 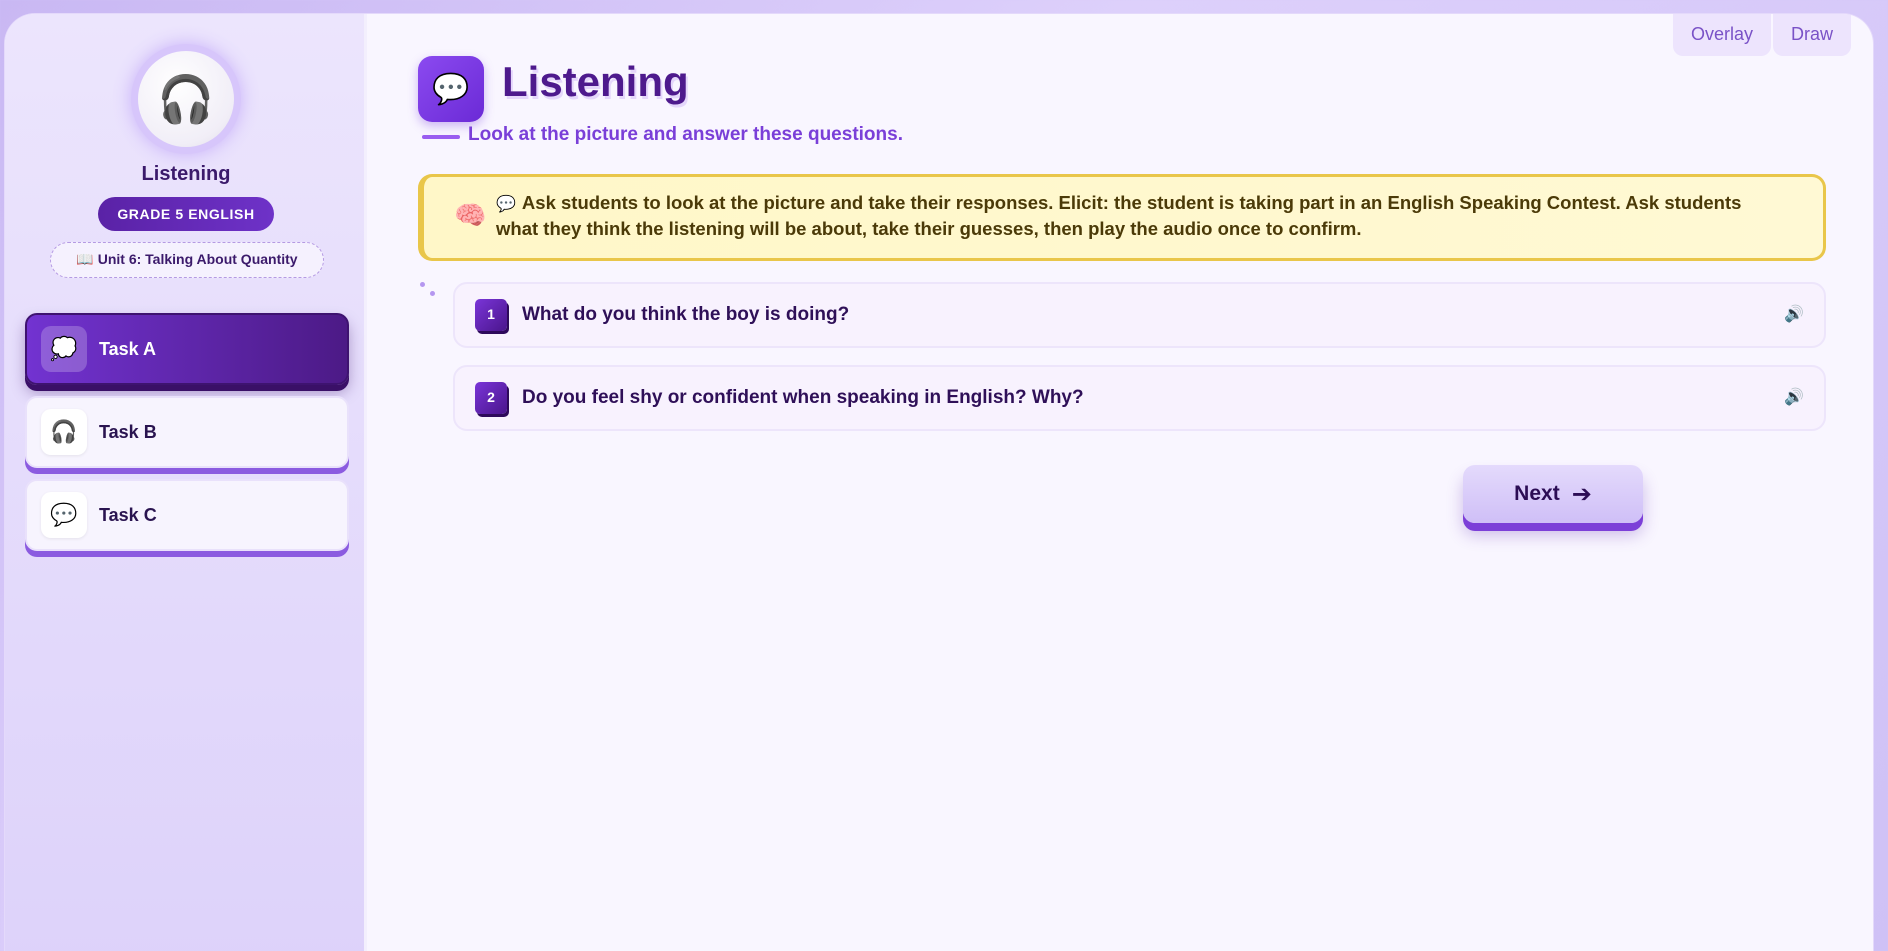 I want to click on next-label: Next, so click(x=1537, y=493).